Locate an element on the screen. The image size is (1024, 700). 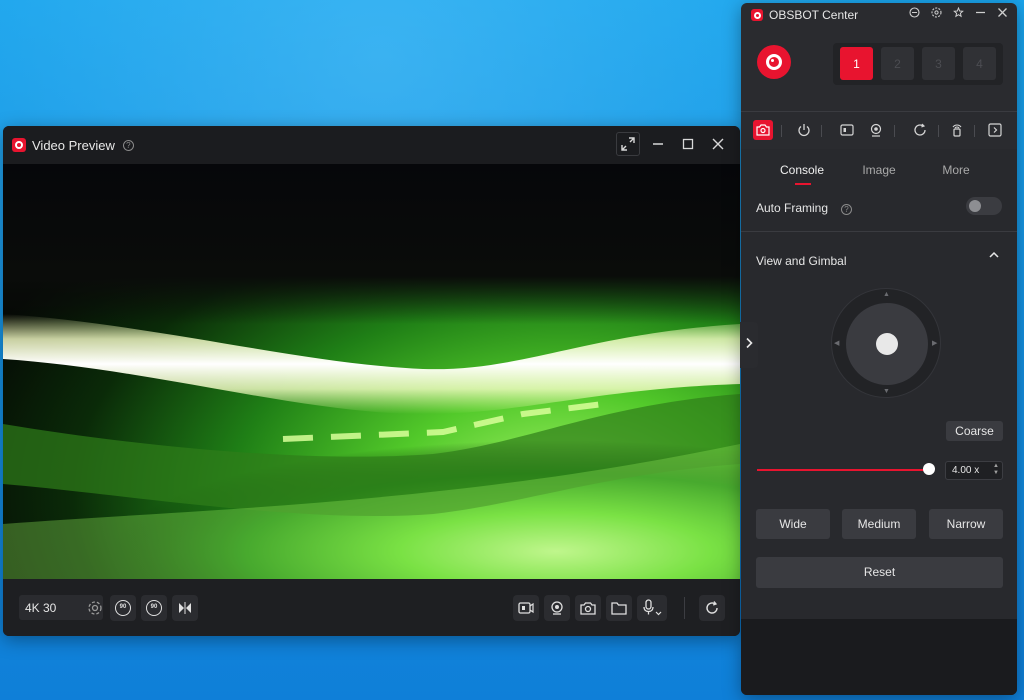
coarse-button: Coarse is located at coordinates (974, 431).